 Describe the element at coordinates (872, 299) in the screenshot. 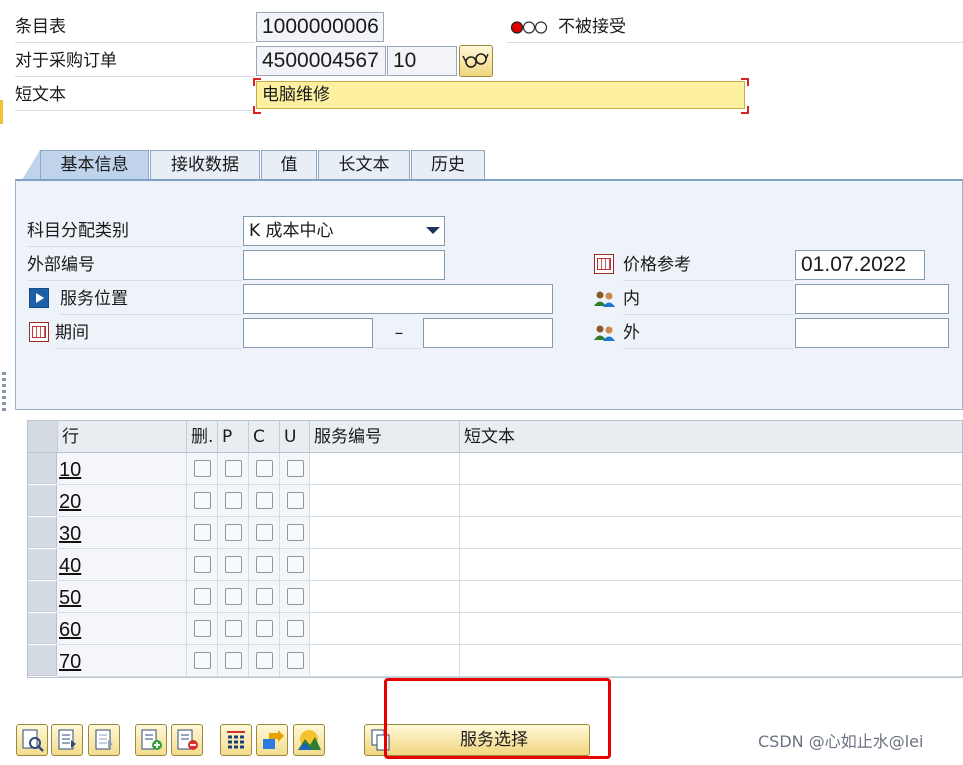

I see `internal-input` at that location.